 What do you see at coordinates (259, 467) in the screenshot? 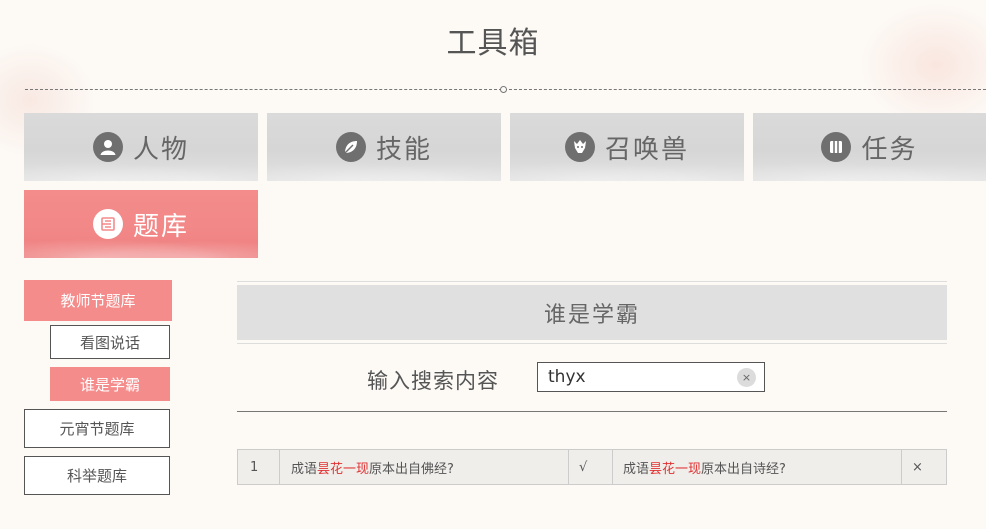
I see `row-index: 1` at bounding box center [259, 467].